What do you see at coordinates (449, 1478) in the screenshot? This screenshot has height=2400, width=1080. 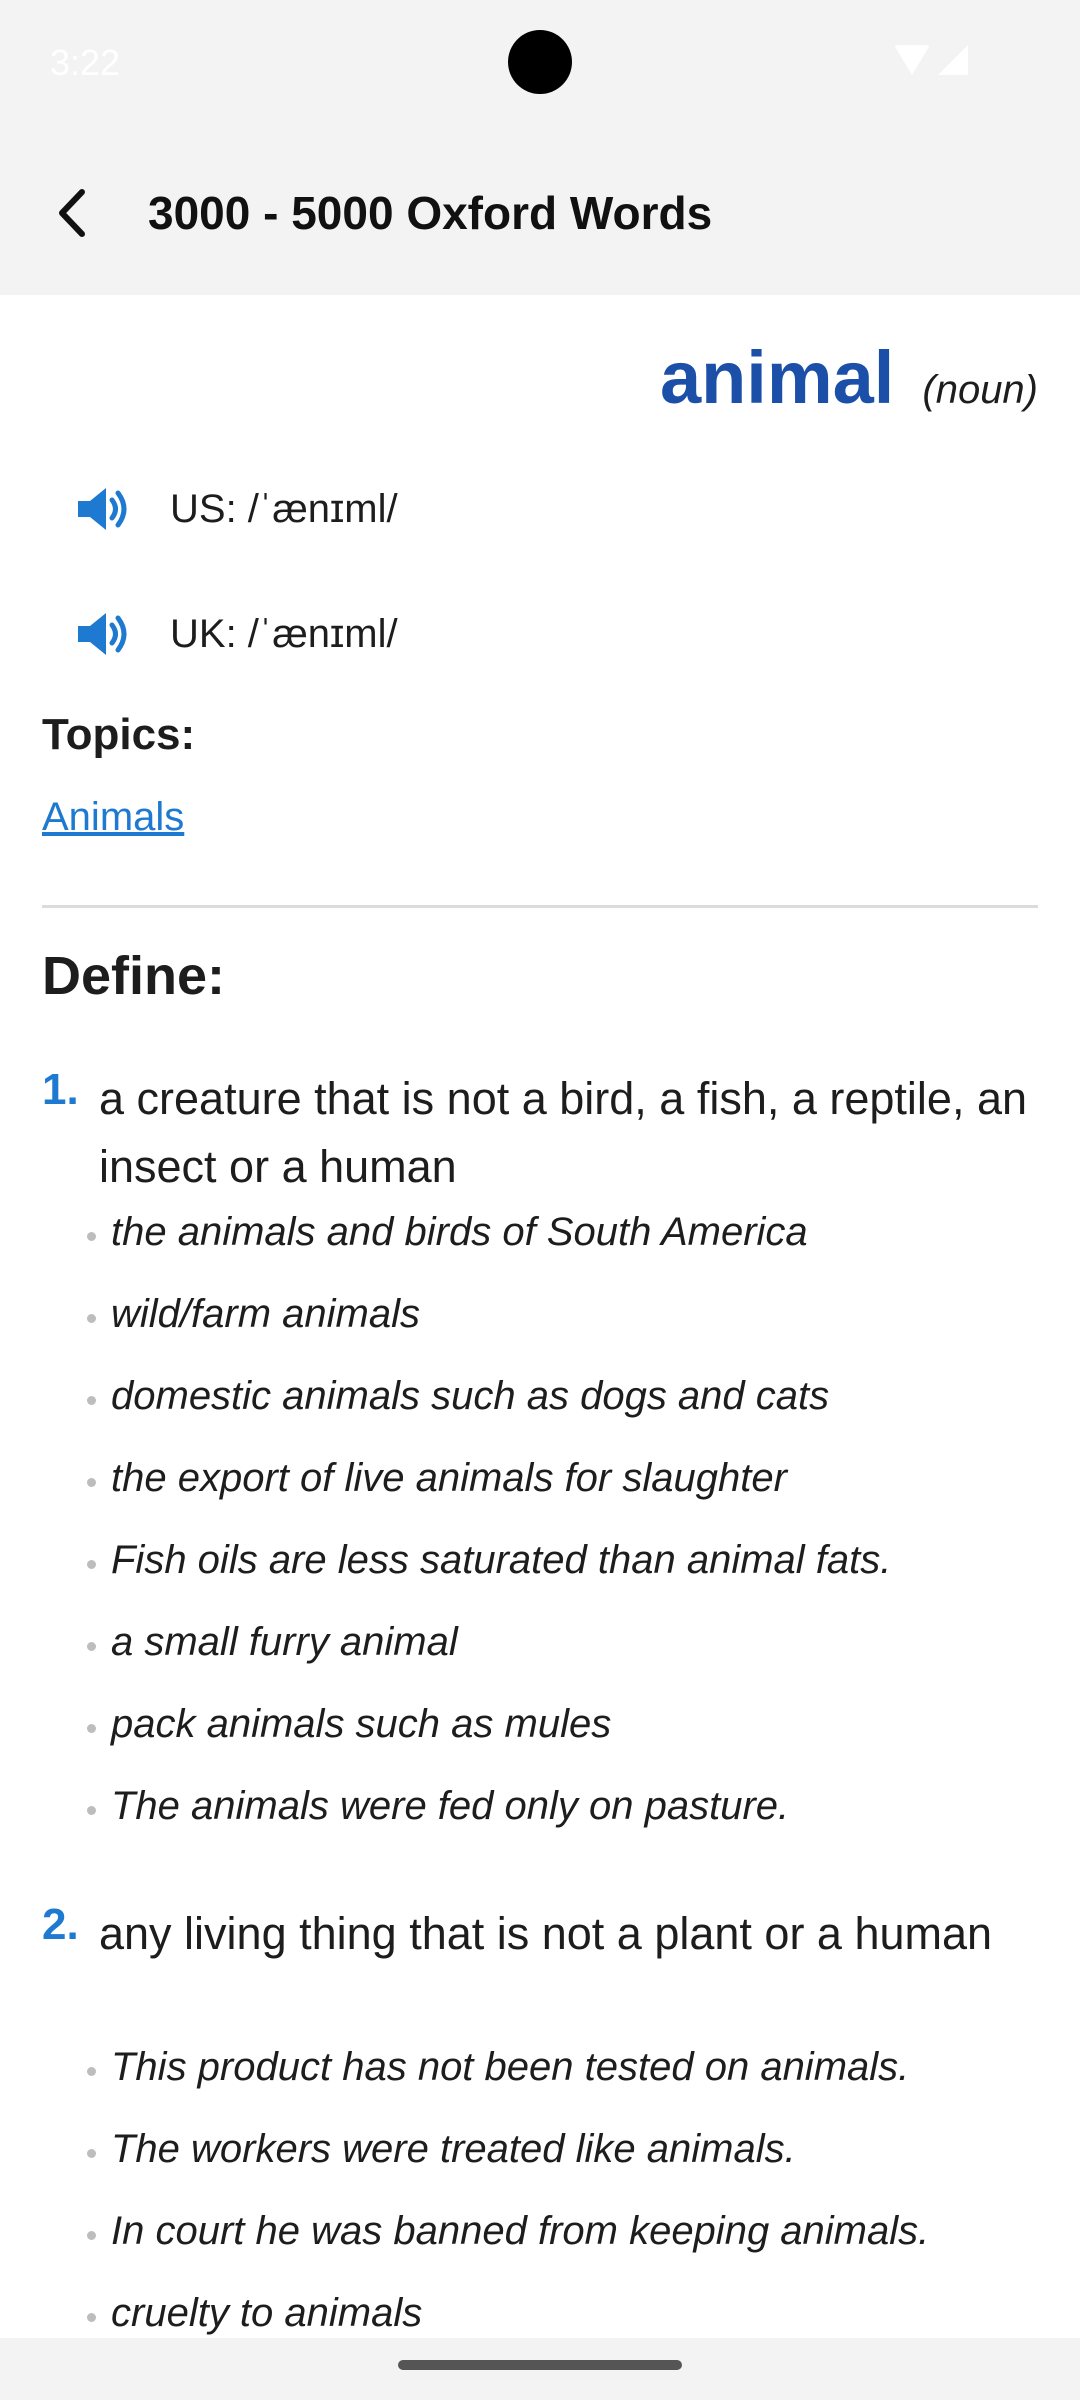 I see `example-text: the export of live animals for slaughter` at bounding box center [449, 1478].